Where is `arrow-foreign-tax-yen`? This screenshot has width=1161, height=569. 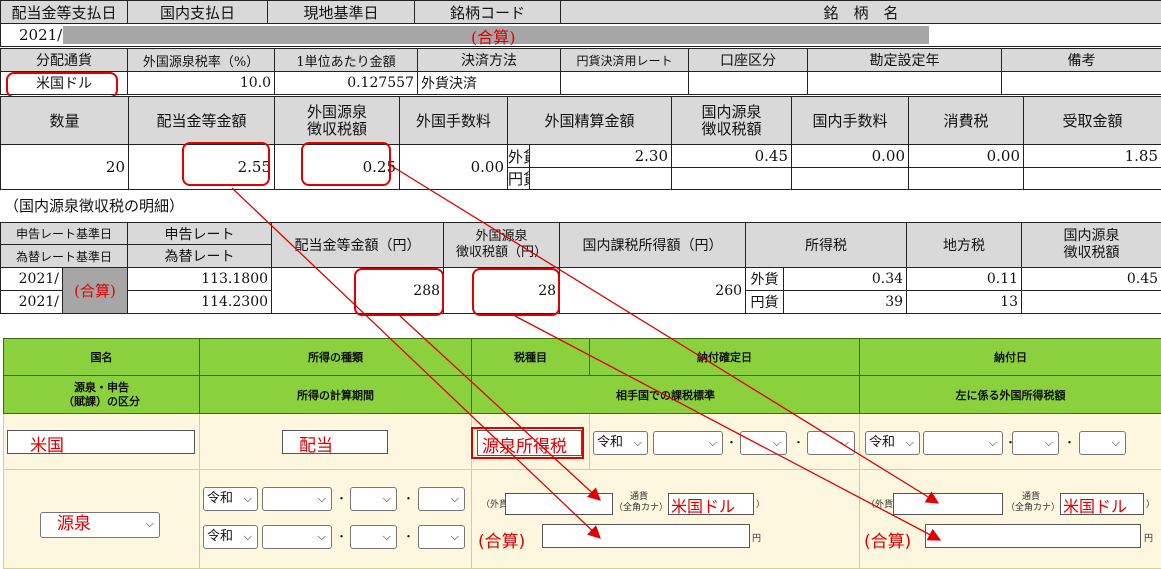
arrow-foreign-tax-yen is located at coordinates (727, 428).